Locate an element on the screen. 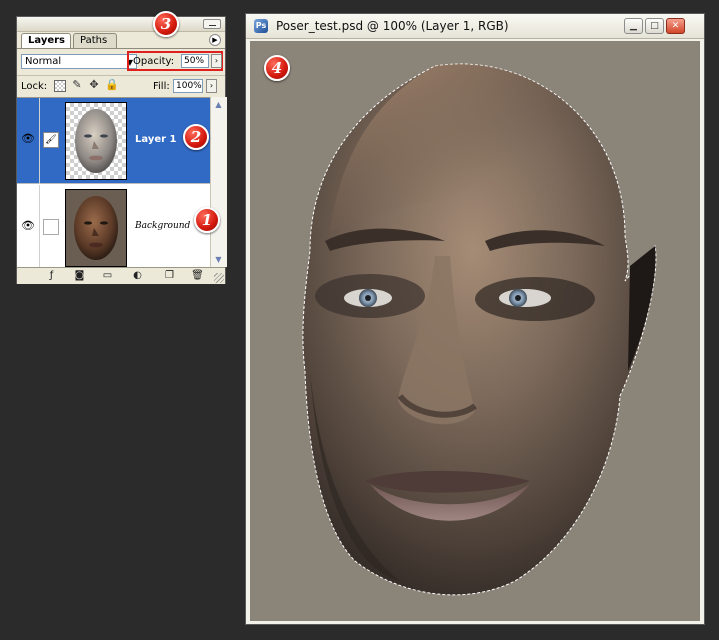 The image size is (719, 640). scroll-down-icon: ▼ is located at coordinates (218, 259).